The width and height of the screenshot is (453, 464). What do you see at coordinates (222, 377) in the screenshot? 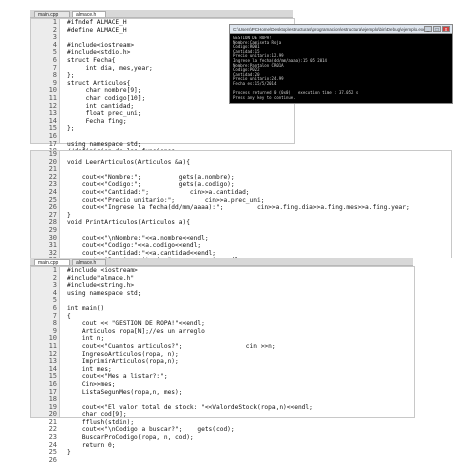
I see `code-line: 15 cout<<"Mes a listar?:";` at bounding box center [222, 377].